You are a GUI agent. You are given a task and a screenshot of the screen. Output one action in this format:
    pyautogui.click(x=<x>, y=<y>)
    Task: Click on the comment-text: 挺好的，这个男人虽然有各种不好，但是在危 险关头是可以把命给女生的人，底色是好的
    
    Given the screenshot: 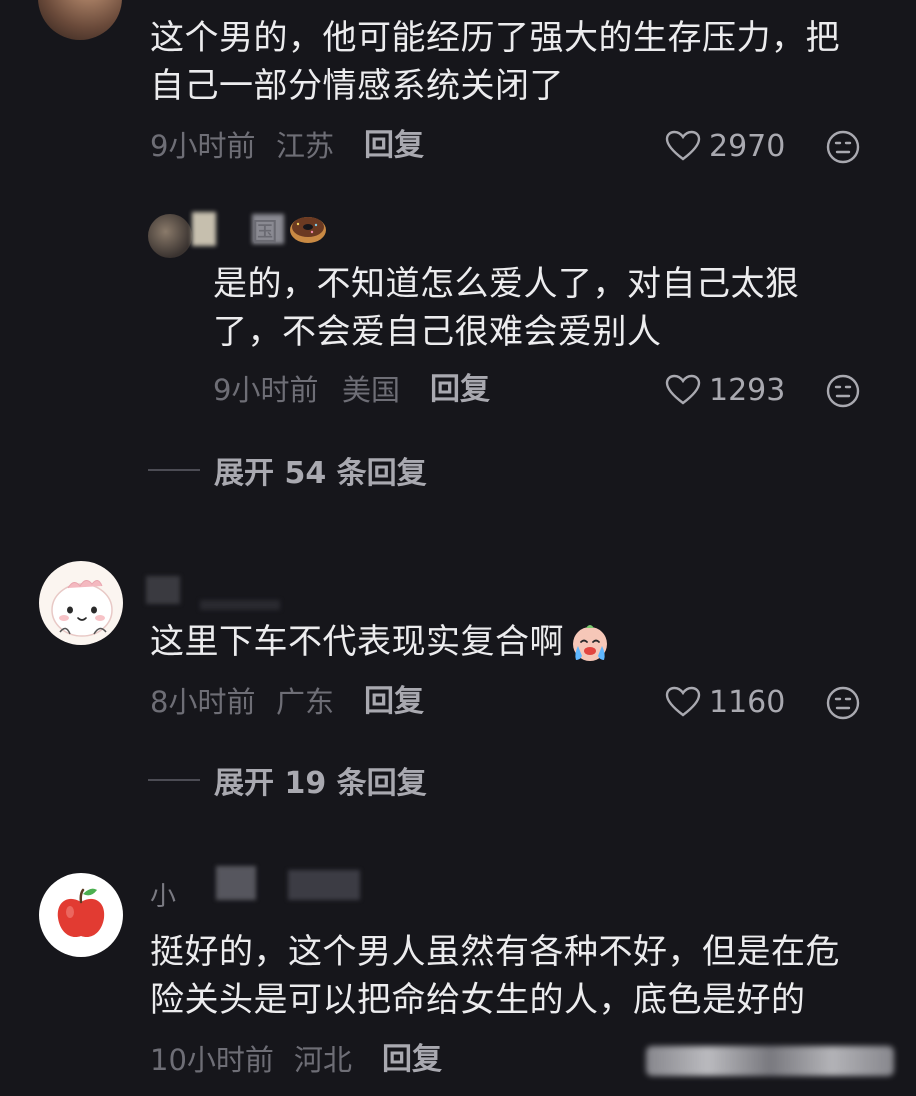 What is the action you would take?
    pyautogui.click(x=525, y=976)
    